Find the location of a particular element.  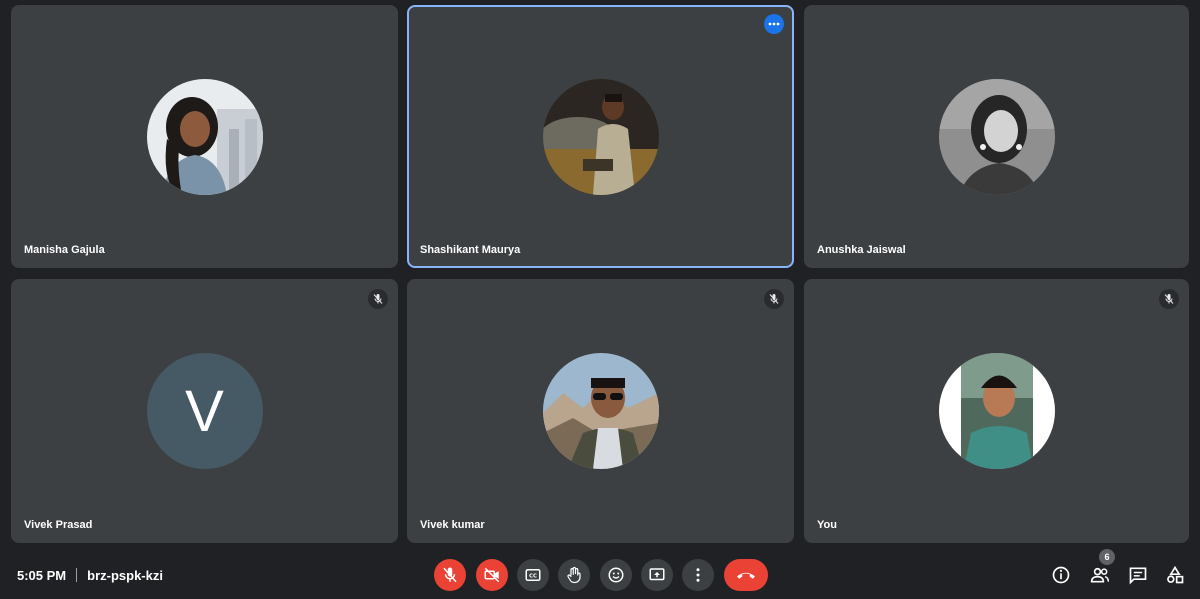

participant-name: Vivek Prasad is located at coordinates (58, 525).